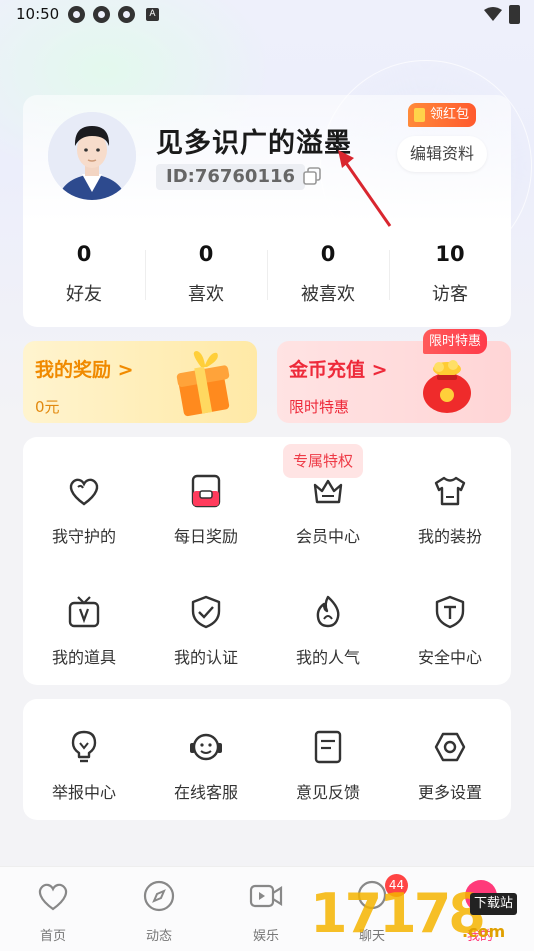 The image size is (534, 951). I want to click on grid-item-verification: 我的认证, so click(206, 631).